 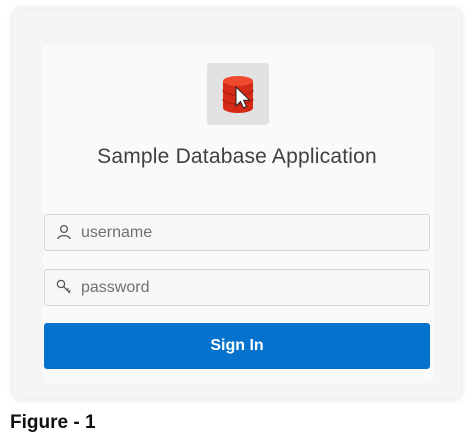 I want to click on database-cursor-icon, so click(x=238, y=94).